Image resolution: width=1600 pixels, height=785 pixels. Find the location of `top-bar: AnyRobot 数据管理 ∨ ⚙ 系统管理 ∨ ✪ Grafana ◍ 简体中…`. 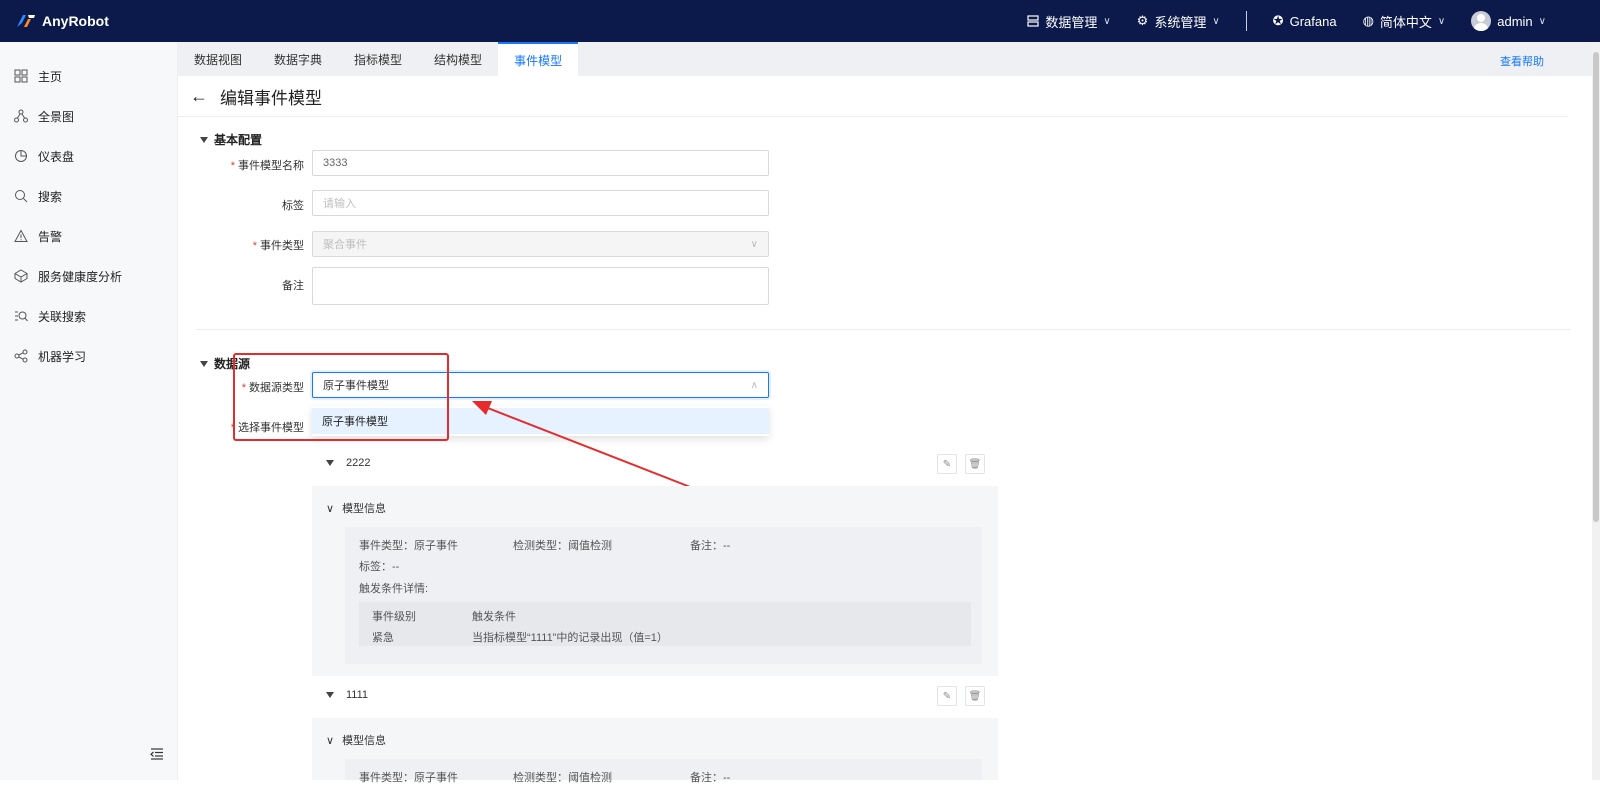

top-bar: AnyRobot 数据管理 ∨ ⚙ 系统管理 ∨ ✪ Grafana ◍ 简体中… is located at coordinates (800, 21).